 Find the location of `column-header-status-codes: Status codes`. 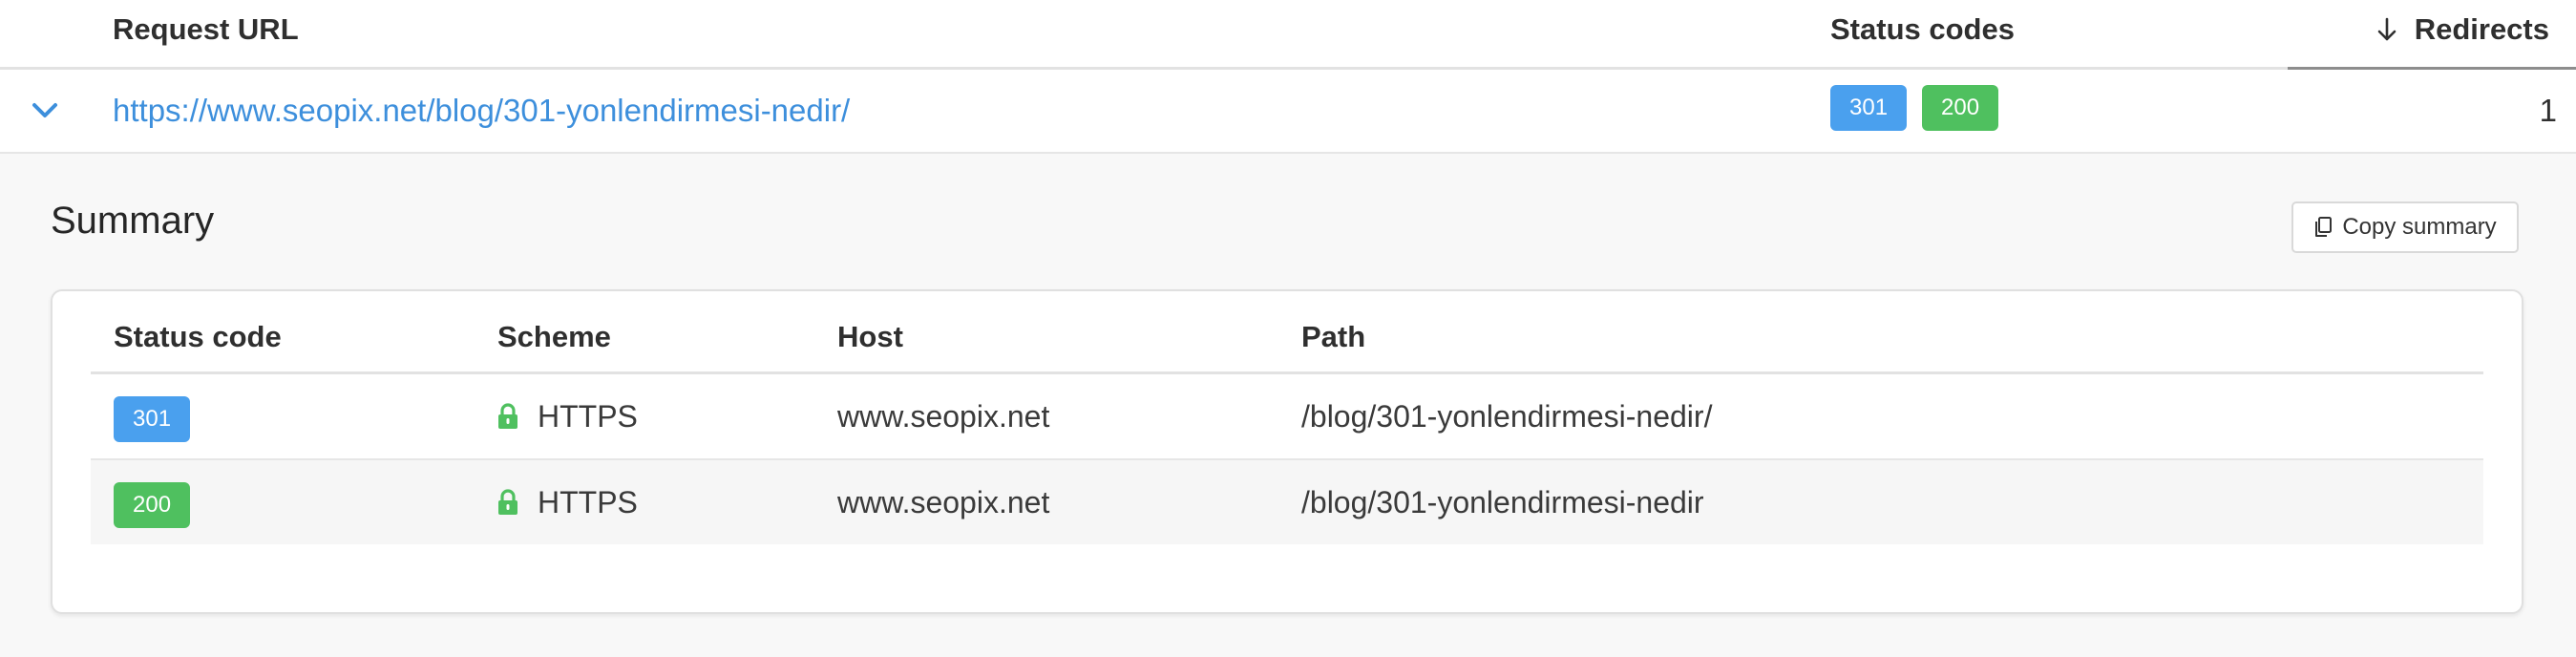

column-header-status-codes: Status codes is located at coordinates (1922, 29).